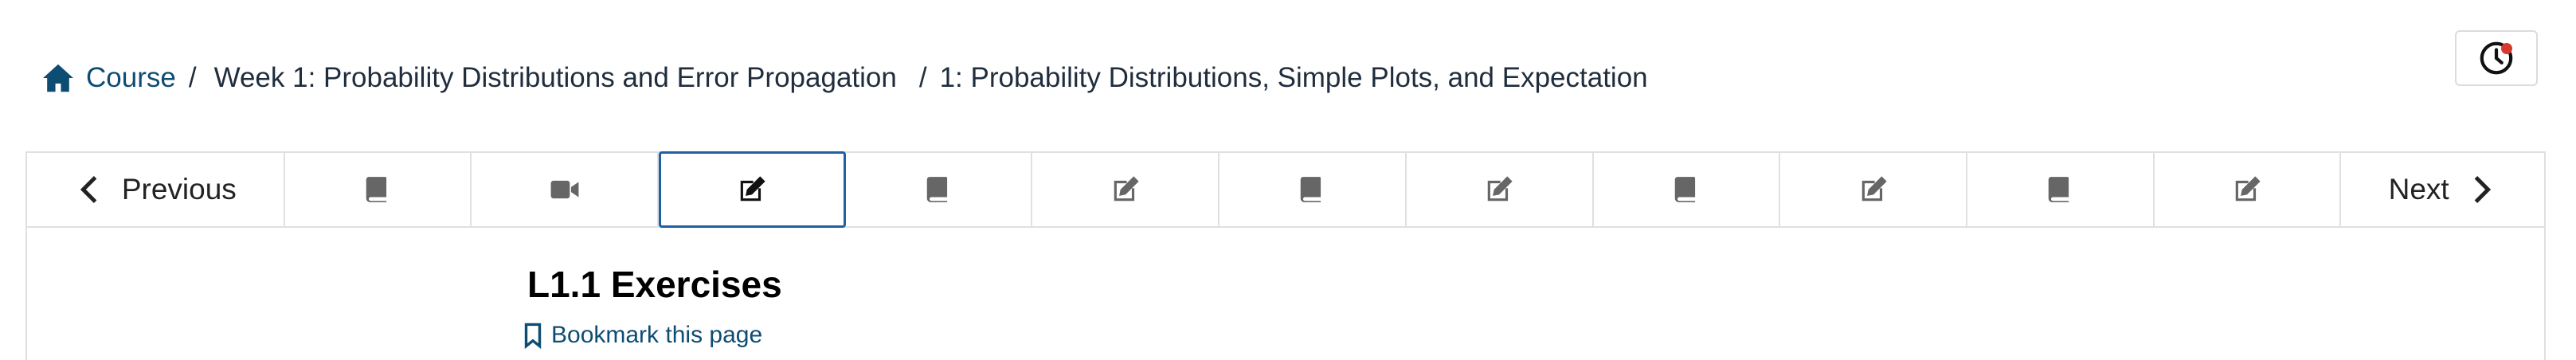 The image size is (2576, 360). What do you see at coordinates (131, 77) in the screenshot?
I see `breadcrumb-home-label: Course` at bounding box center [131, 77].